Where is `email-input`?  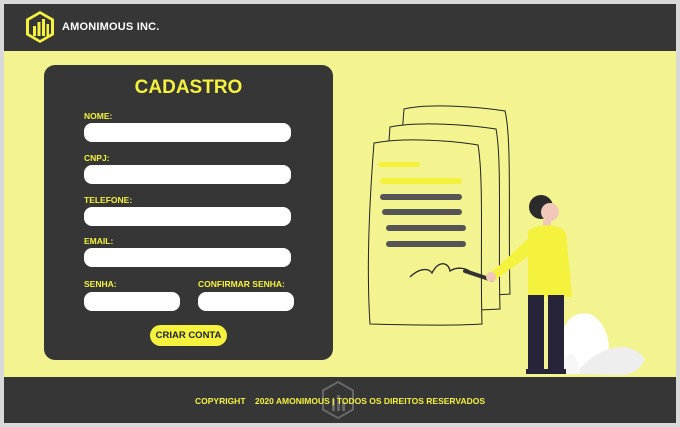
email-input is located at coordinates (187, 257).